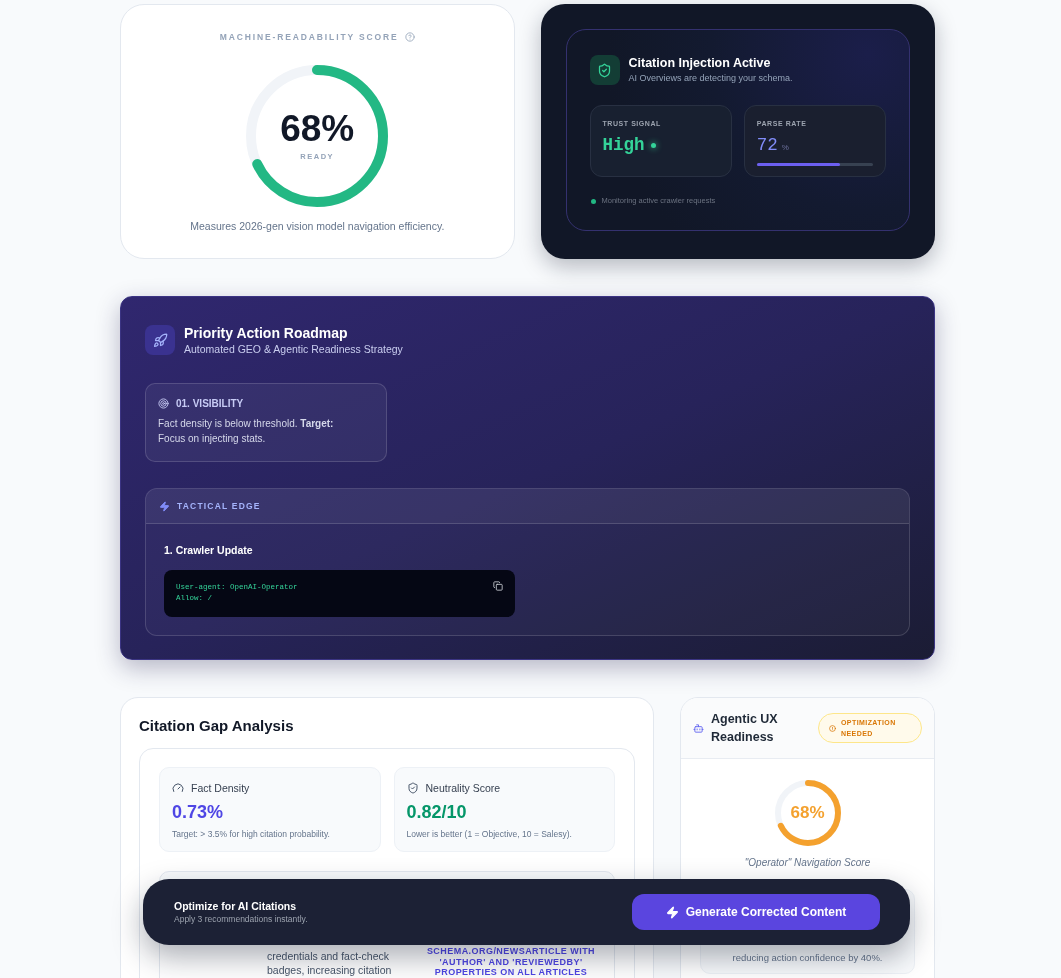 The height and width of the screenshot is (978, 1061). I want to click on panel-title: Citation Injection Active, so click(700, 63).